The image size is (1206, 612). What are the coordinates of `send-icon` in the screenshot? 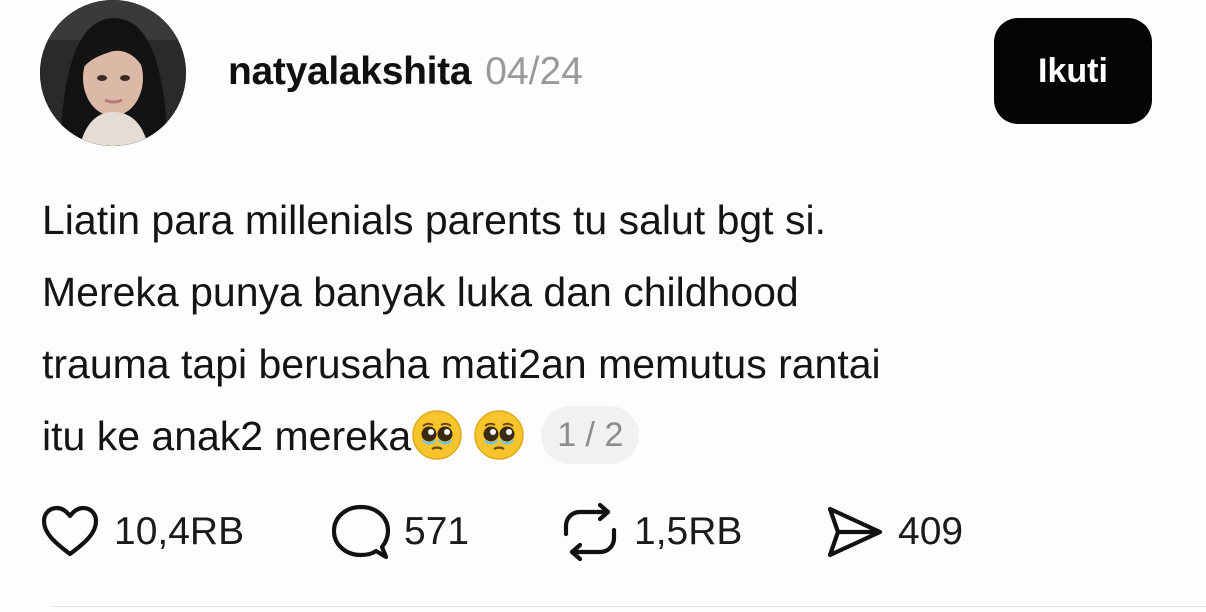 It's located at (855, 532).